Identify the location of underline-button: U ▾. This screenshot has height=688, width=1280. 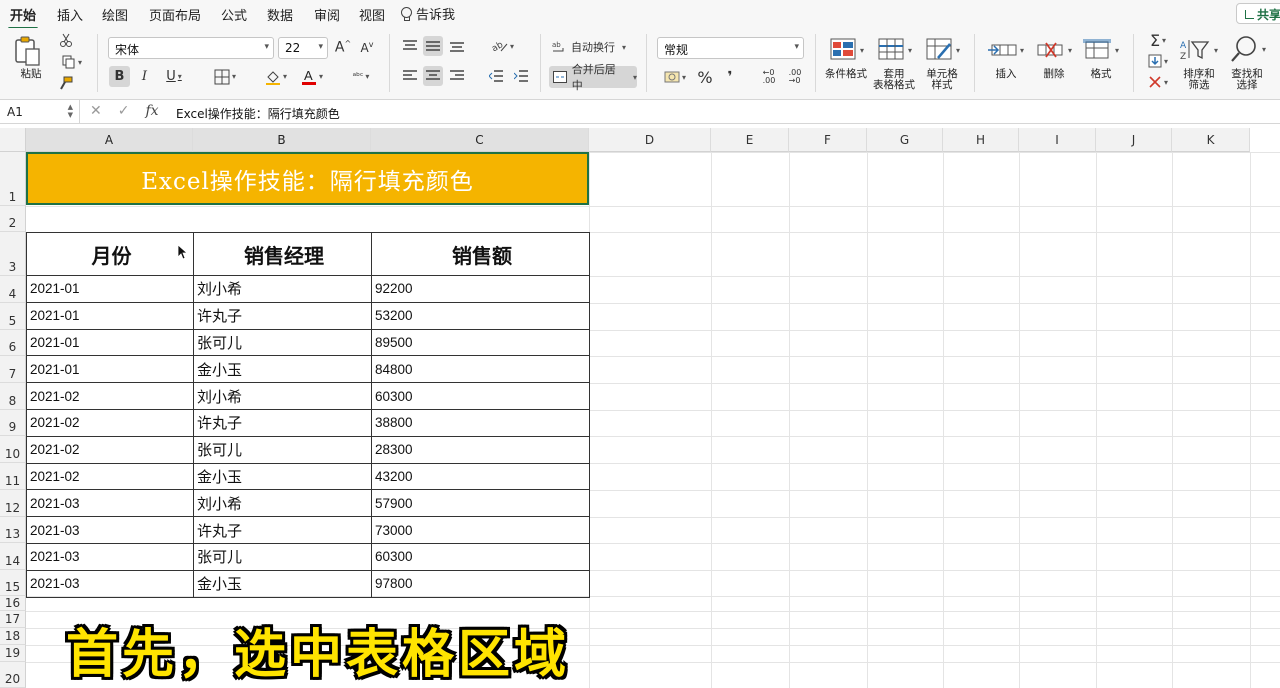
(174, 76).